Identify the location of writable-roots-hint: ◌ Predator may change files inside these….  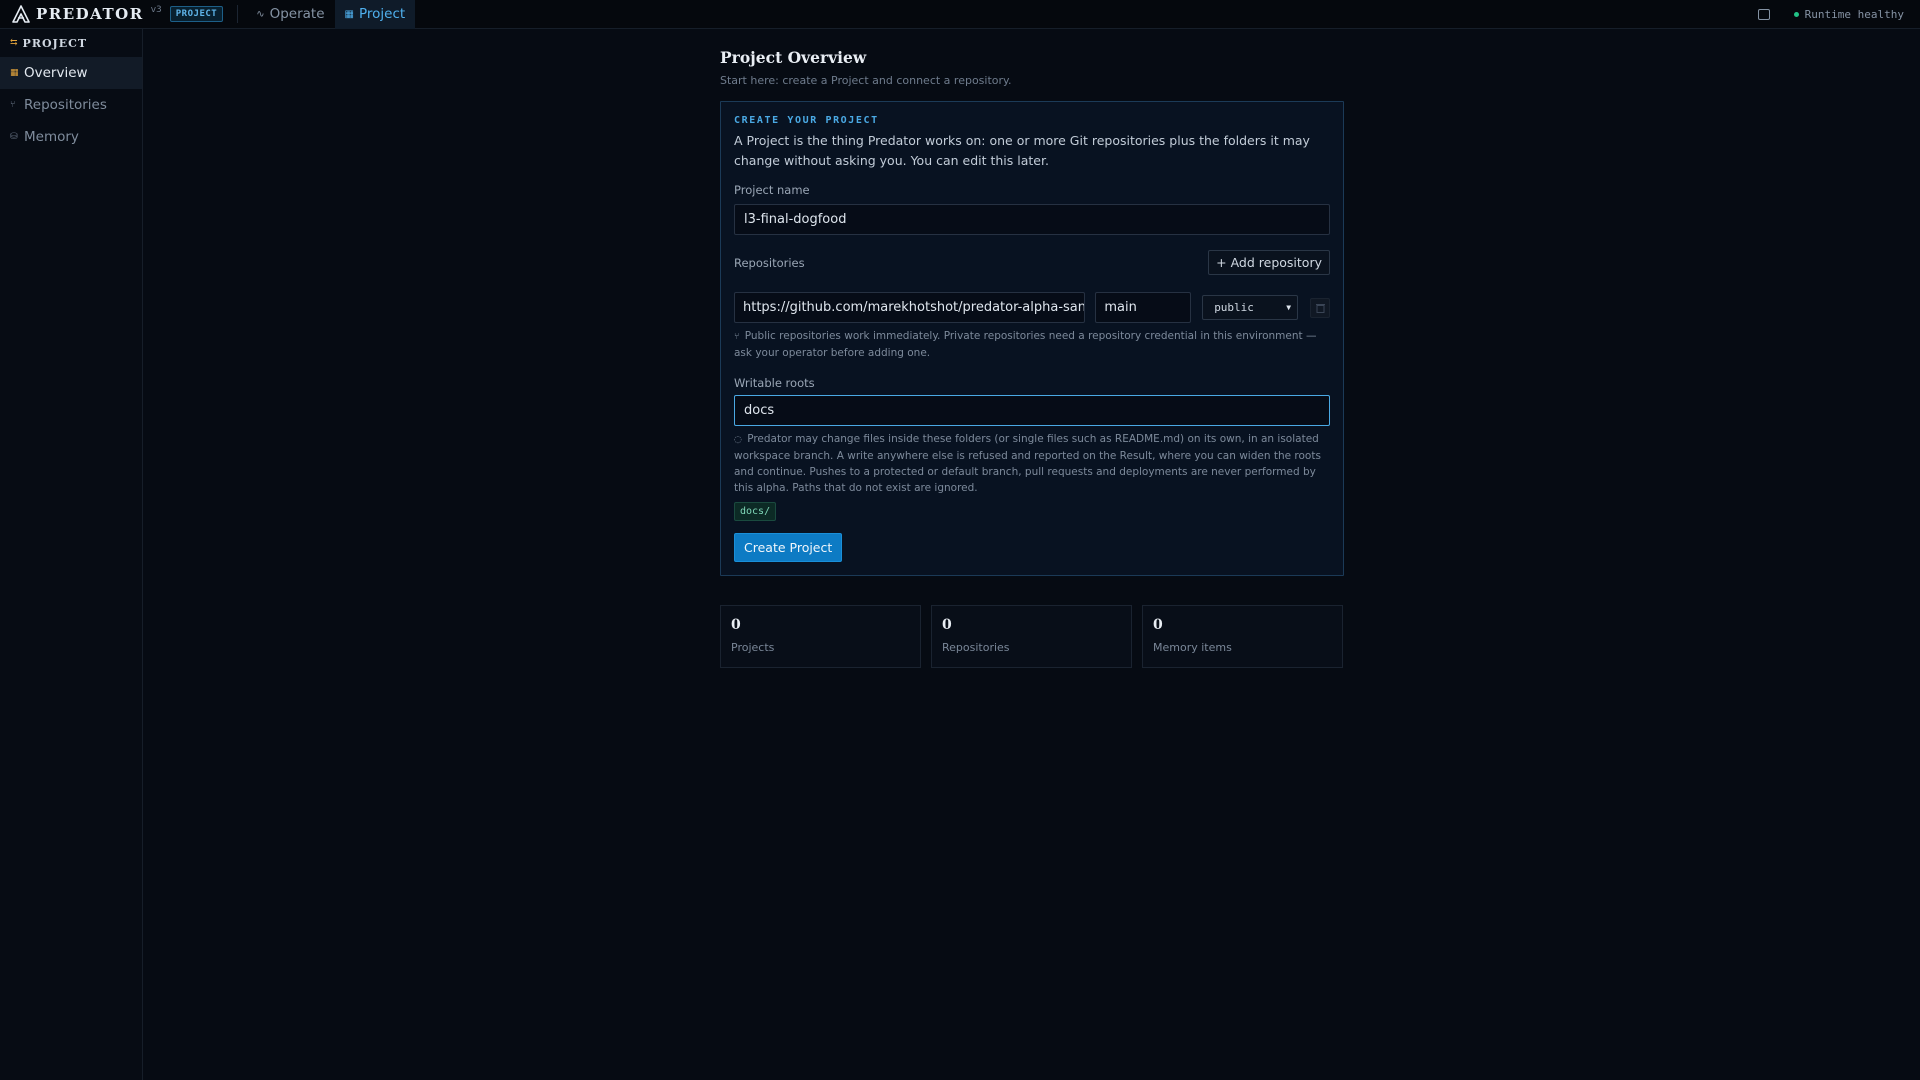
(1032, 463).